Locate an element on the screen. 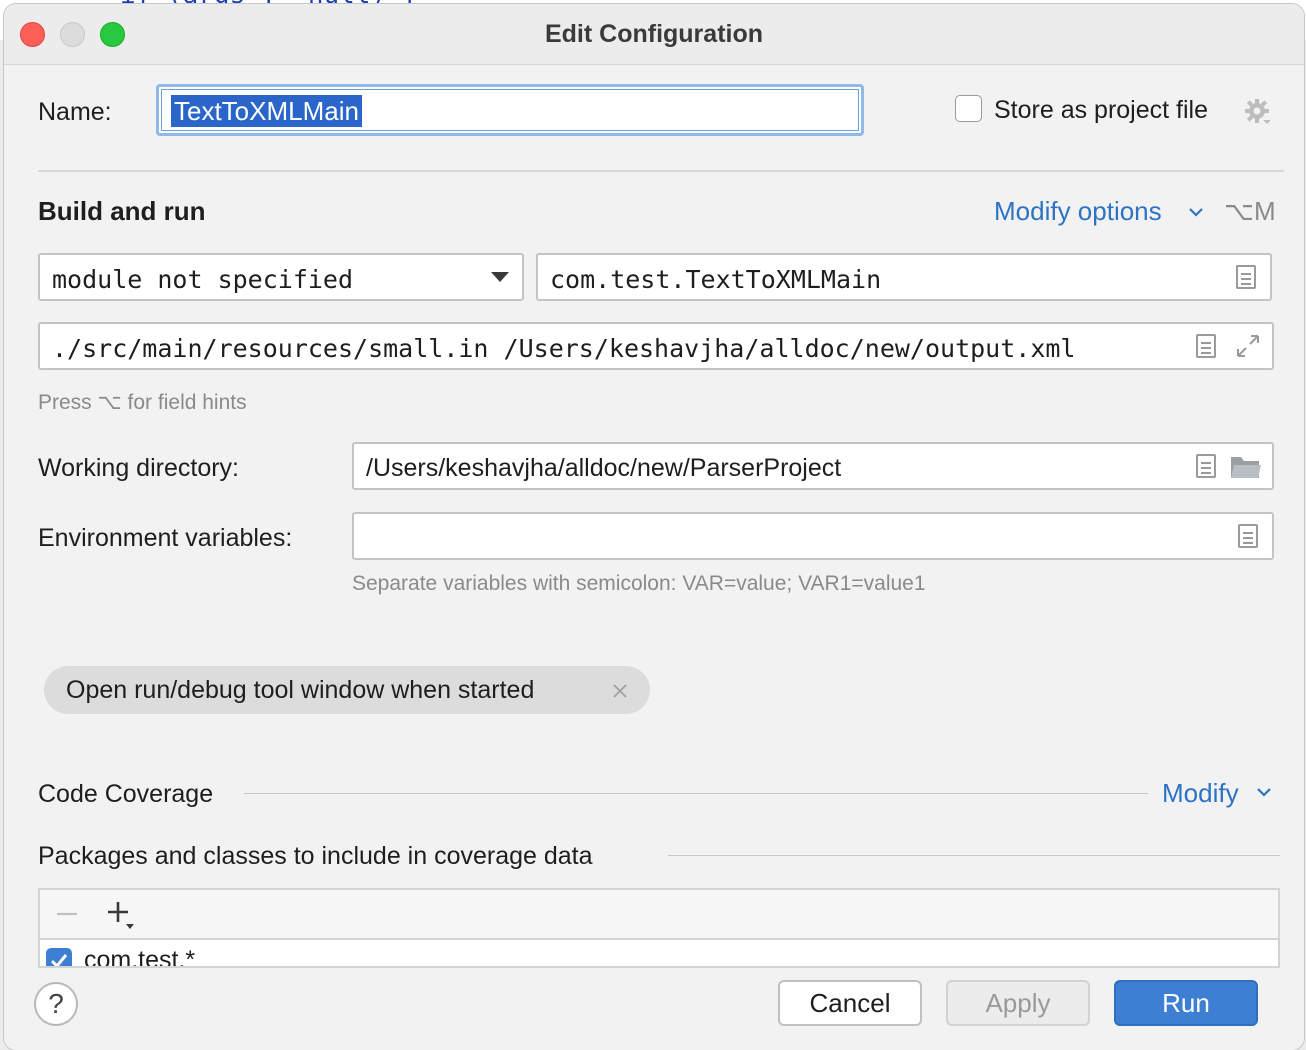  code-coverage-title: Code Coverage is located at coordinates (126, 794).